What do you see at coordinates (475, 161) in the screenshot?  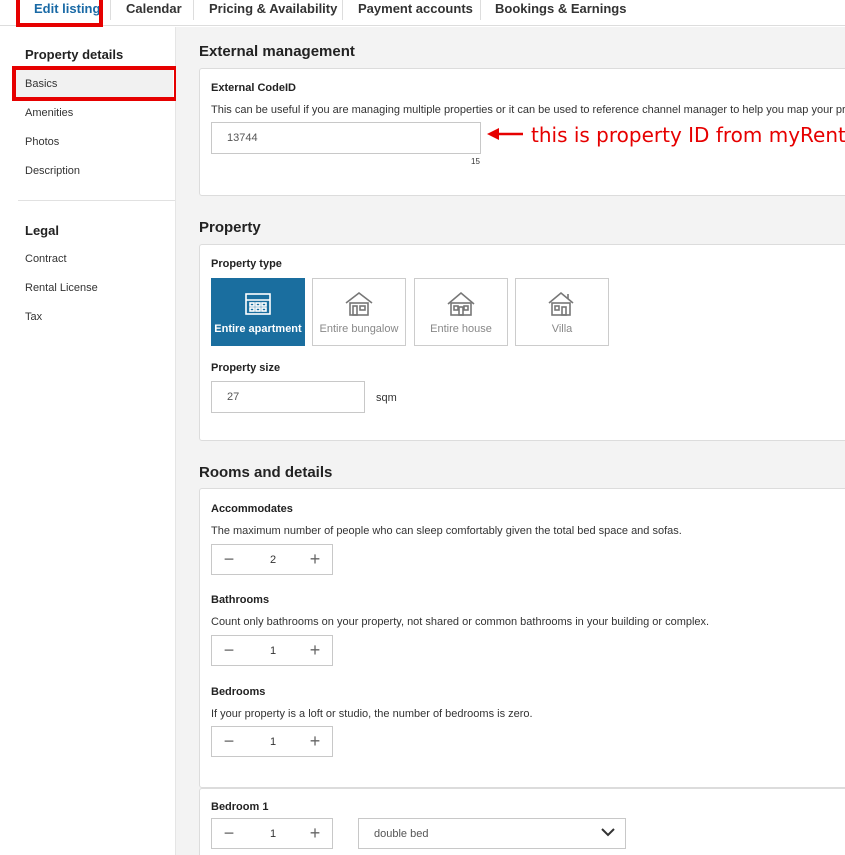 I see `char-counter: 15` at bounding box center [475, 161].